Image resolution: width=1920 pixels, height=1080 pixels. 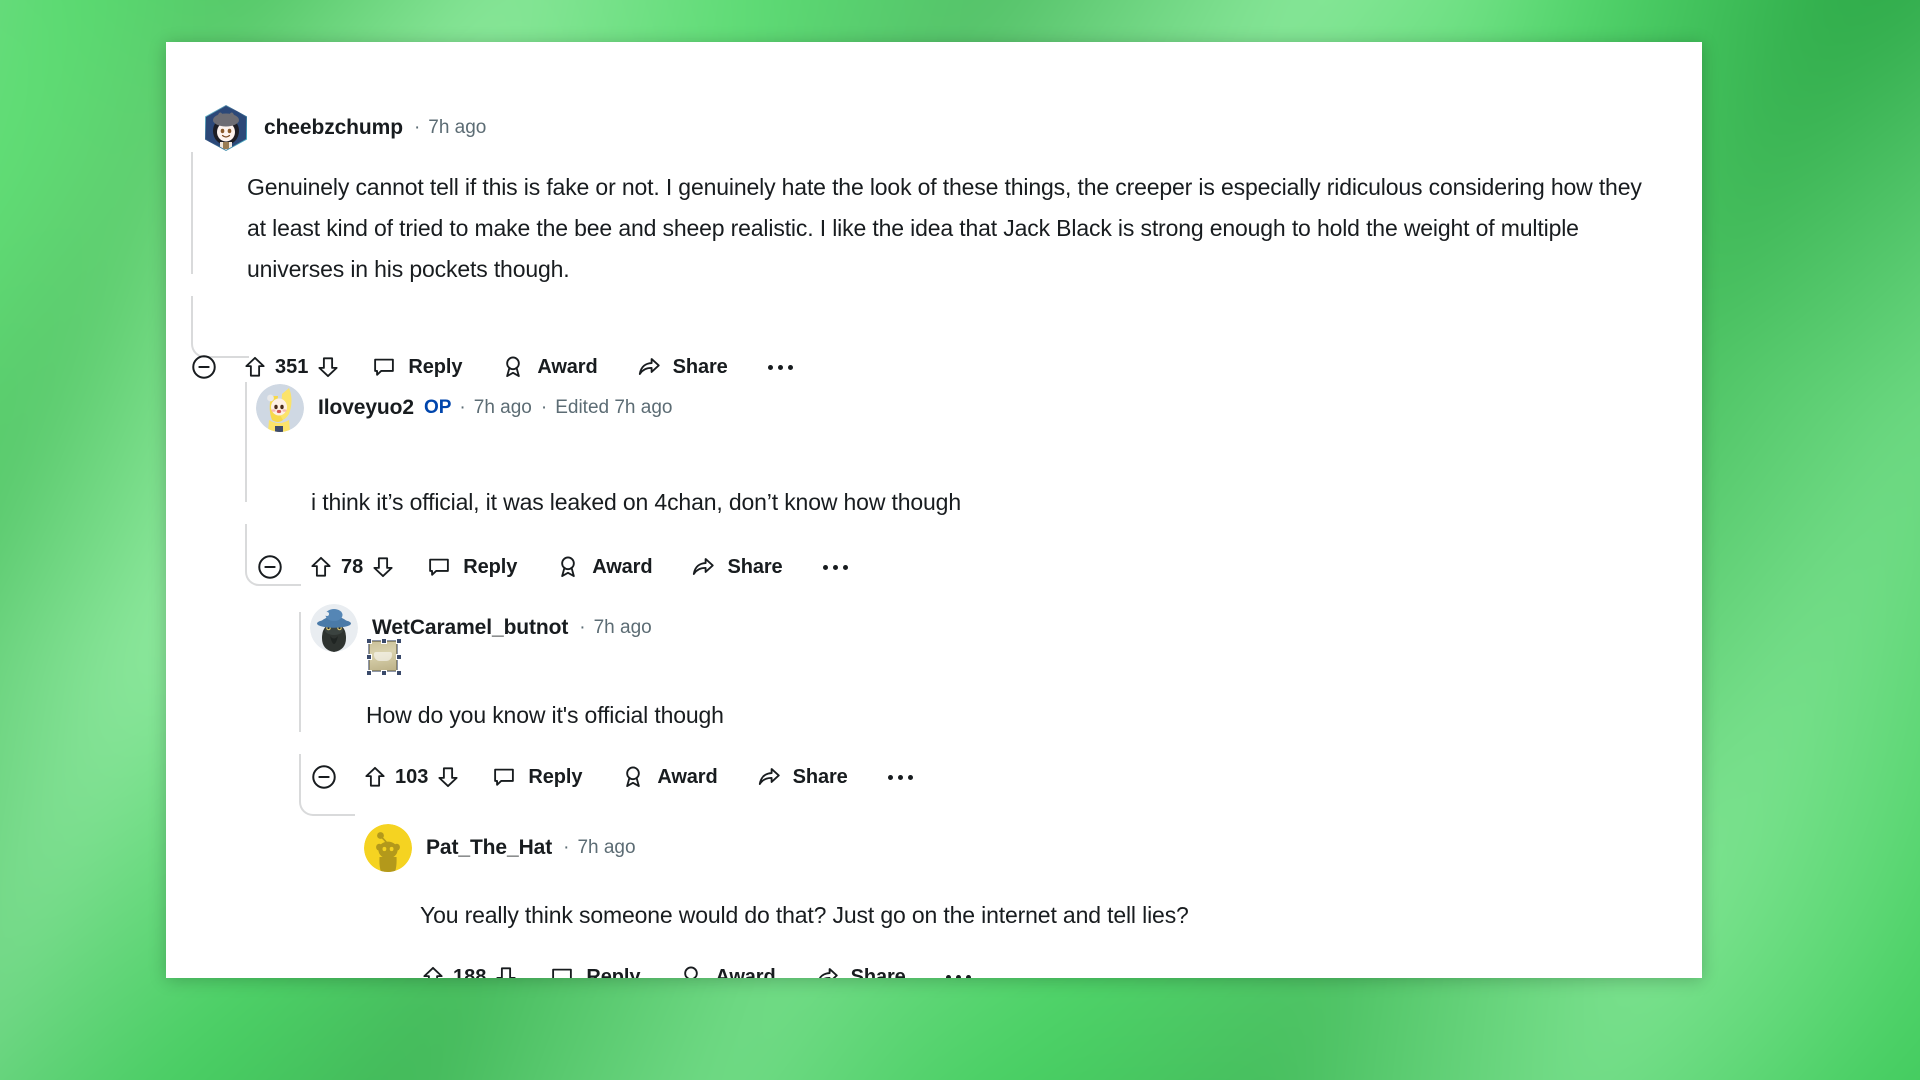 What do you see at coordinates (384, 657) in the screenshot?
I see `minecraft-sandstone-flair` at bounding box center [384, 657].